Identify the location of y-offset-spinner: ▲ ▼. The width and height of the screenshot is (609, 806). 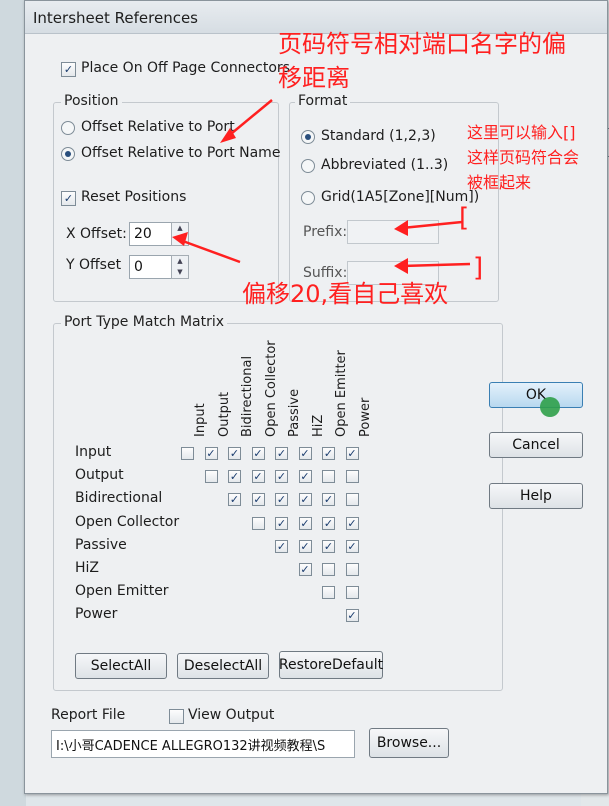
(180, 267).